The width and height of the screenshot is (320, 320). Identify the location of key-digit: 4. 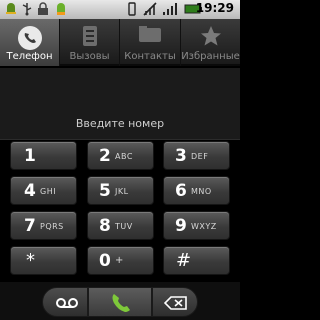
(30, 191).